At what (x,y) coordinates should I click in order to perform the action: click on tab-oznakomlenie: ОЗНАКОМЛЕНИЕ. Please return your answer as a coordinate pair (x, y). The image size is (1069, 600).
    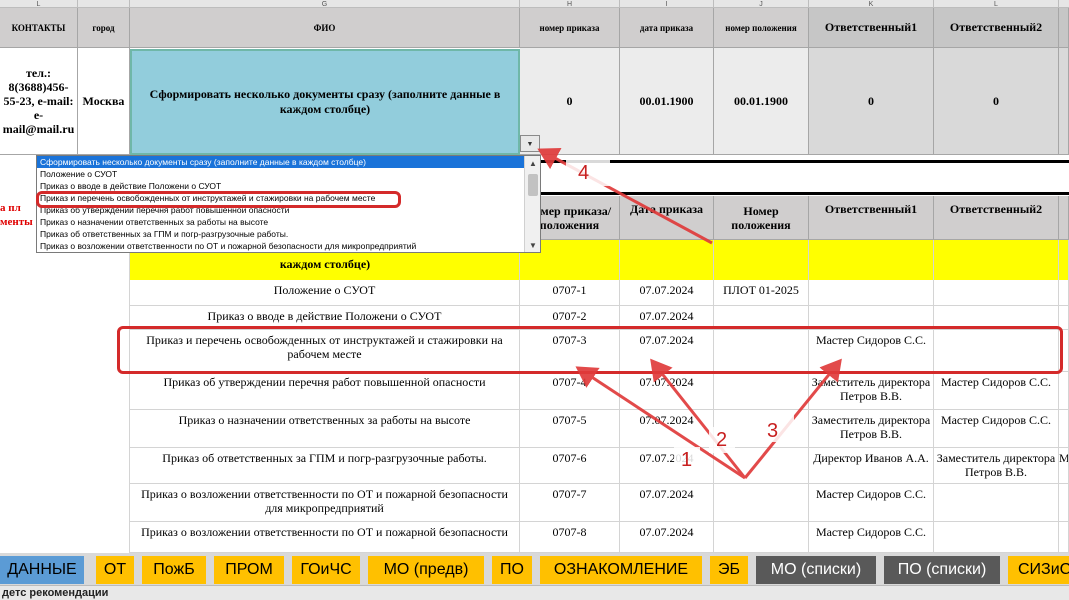
    Looking at the image, I should click on (621, 570).